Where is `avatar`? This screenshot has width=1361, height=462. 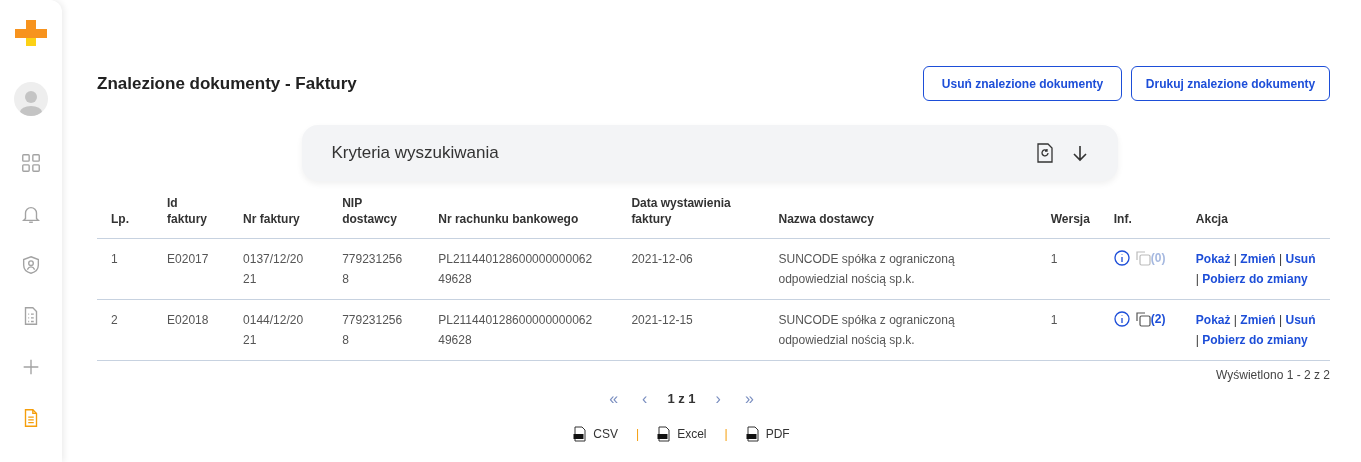
avatar is located at coordinates (31, 99).